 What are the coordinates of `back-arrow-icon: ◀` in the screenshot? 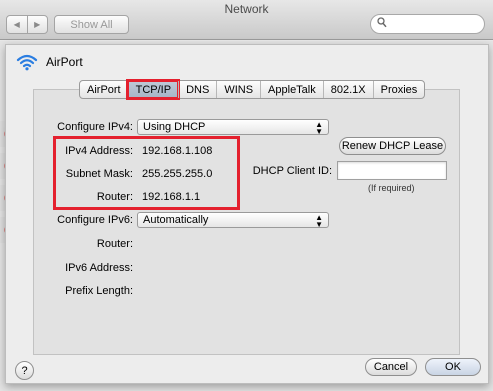 It's located at (16, 24).